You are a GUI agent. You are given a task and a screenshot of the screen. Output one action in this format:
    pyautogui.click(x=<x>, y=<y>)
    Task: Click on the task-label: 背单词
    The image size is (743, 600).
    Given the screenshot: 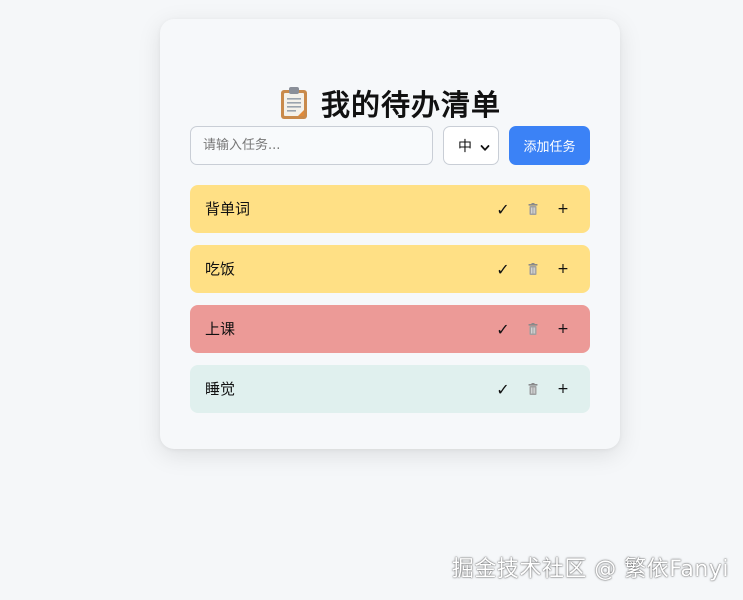 What is the action you would take?
    pyautogui.click(x=228, y=209)
    